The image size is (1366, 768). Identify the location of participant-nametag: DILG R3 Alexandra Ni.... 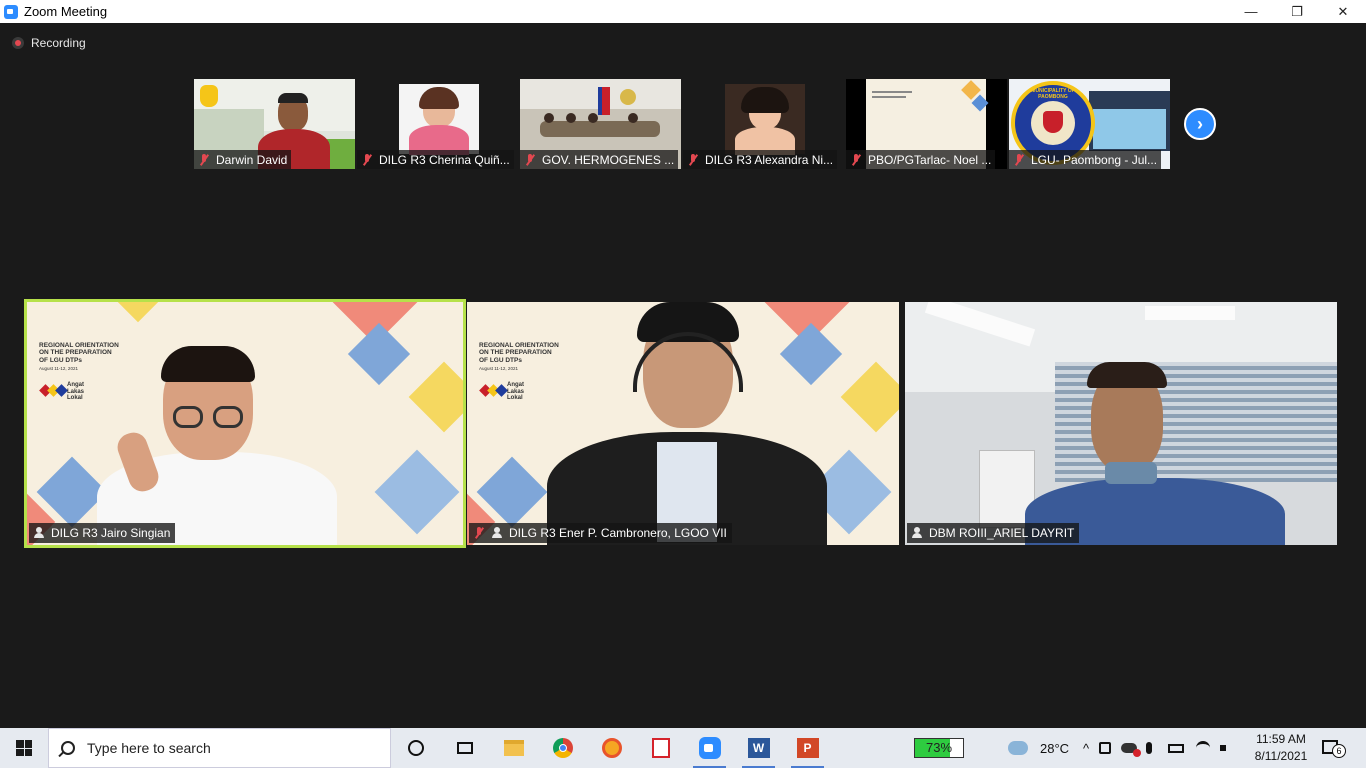
(760, 159).